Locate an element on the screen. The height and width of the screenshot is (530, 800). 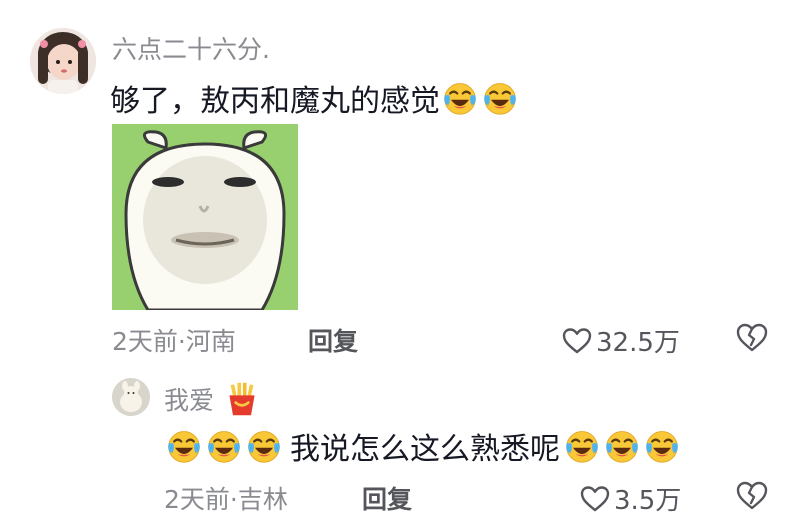
sticker-drawing is located at coordinates (205, 217).